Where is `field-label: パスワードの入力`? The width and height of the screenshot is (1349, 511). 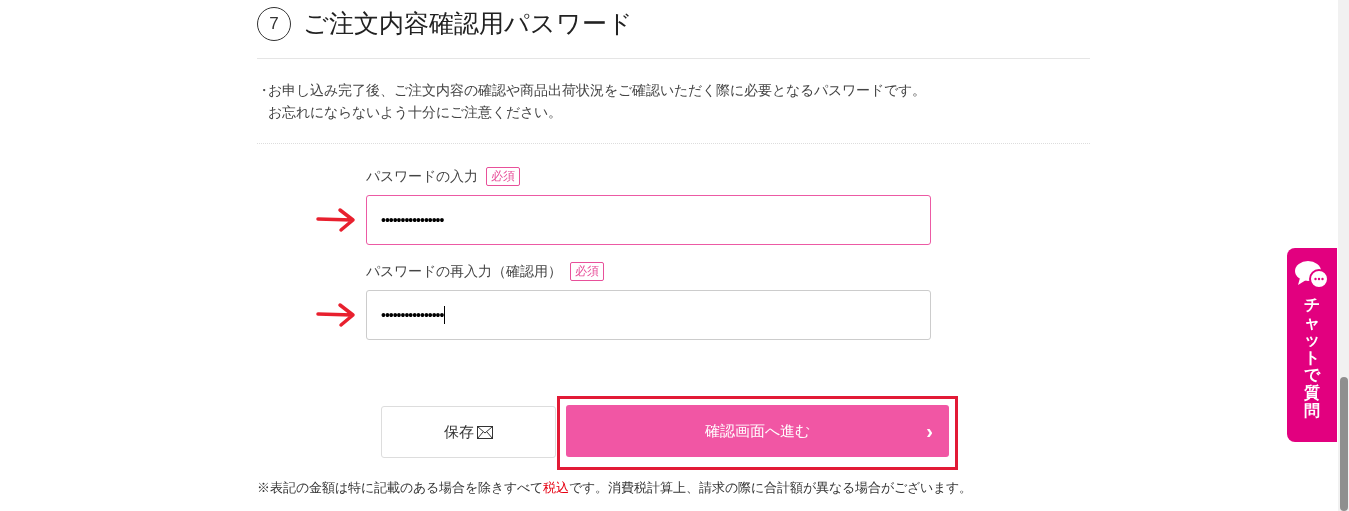 field-label: パスワードの入力 is located at coordinates (422, 176).